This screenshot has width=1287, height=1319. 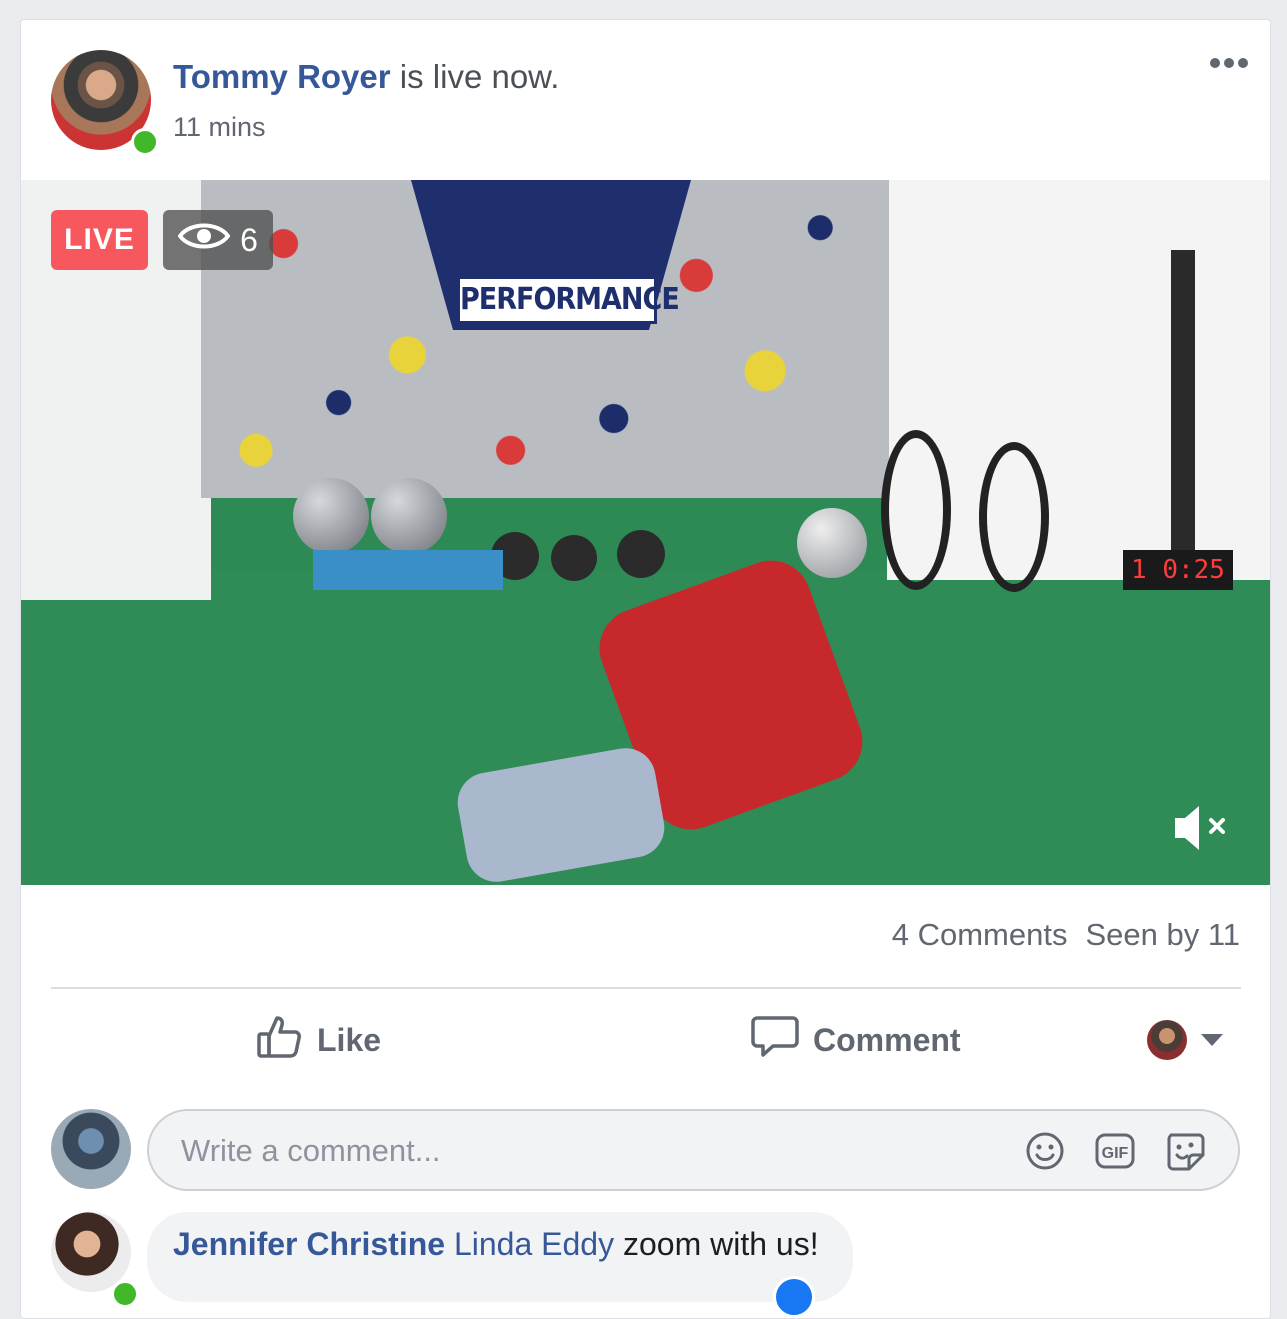 I want to click on comment-label: Comment, so click(x=887, y=1039).